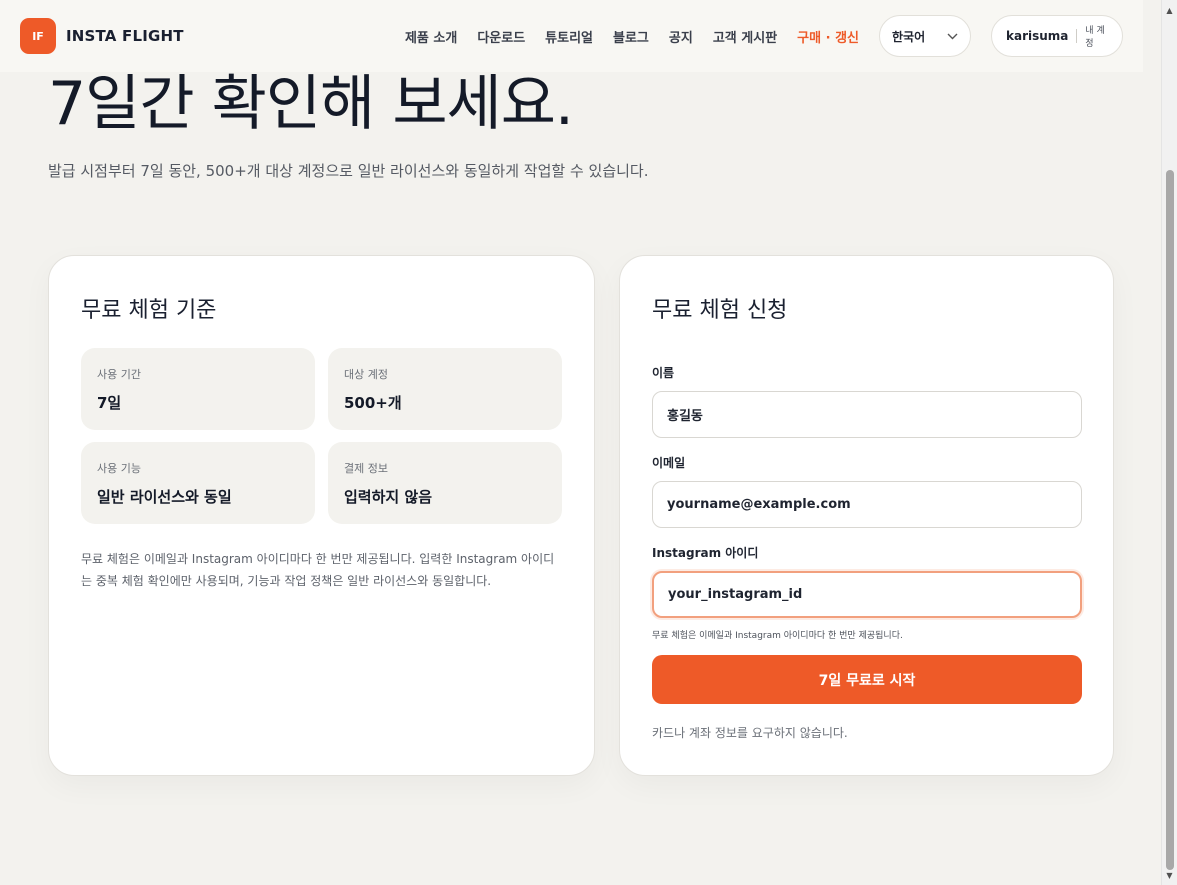 The height and width of the screenshot is (885, 1177). I want to click on criteria-value: 입력하지 않음, so click(388, 497).